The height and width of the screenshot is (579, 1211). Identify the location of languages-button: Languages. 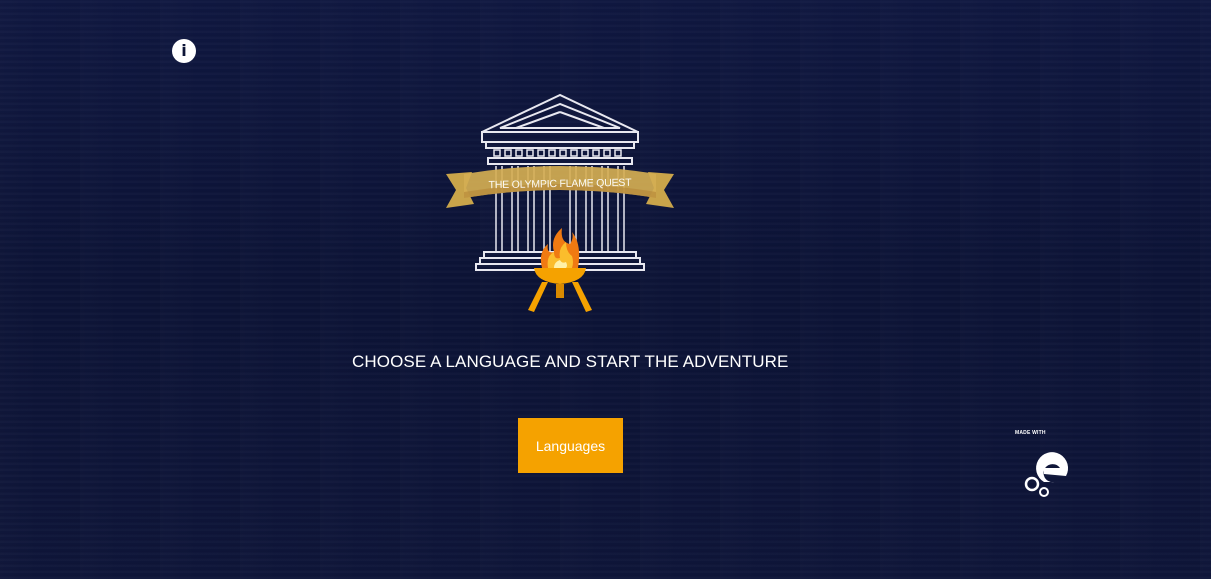
(570, 445).